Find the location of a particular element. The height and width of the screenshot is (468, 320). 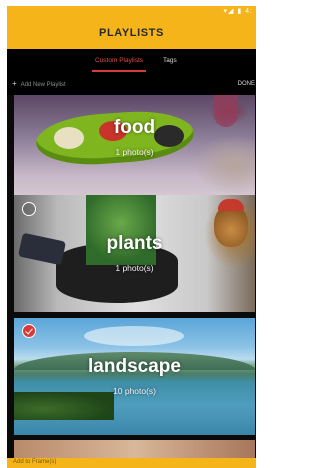

playlist-actions: + Add New Playlist DONE is located at coordinates (131, 84).